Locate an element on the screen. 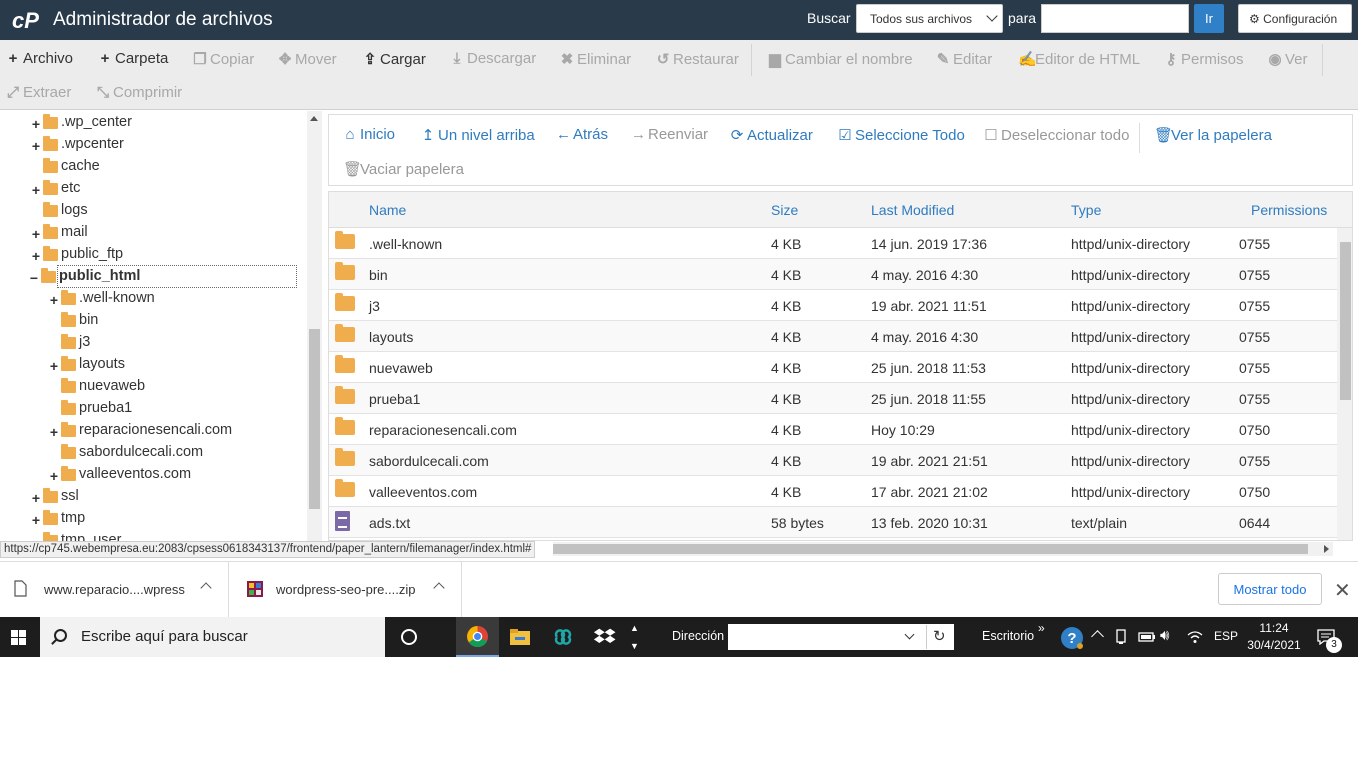 The width and height of the screenshot is (1366, 768). table-header: Name Size Last Modified Type Permissions is located at coordinates (840, 210).